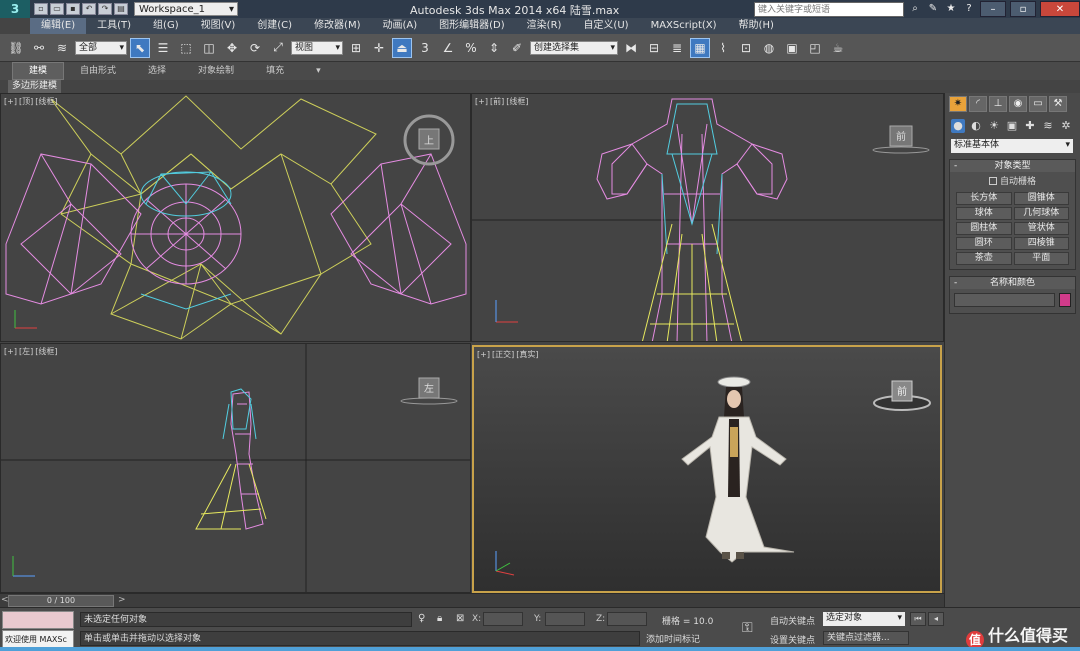 The image size is (1080, 651). What do you see at coordinates (39, 48) in the screenshot?
I see `unlink-icon: ⚯` at bounding box center [39, 48].